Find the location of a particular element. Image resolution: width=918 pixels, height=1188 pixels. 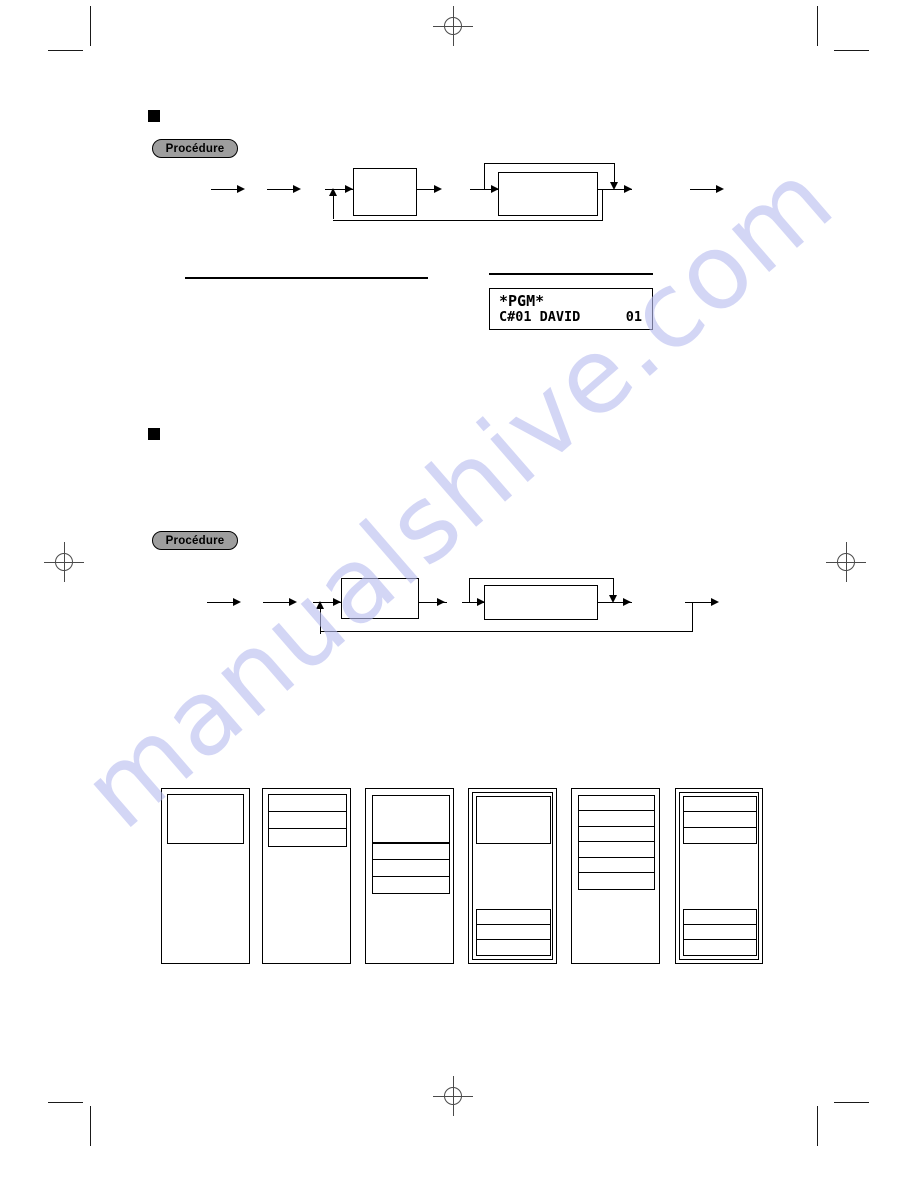

receipt-column-6-body is located at coordinates (720, 932).